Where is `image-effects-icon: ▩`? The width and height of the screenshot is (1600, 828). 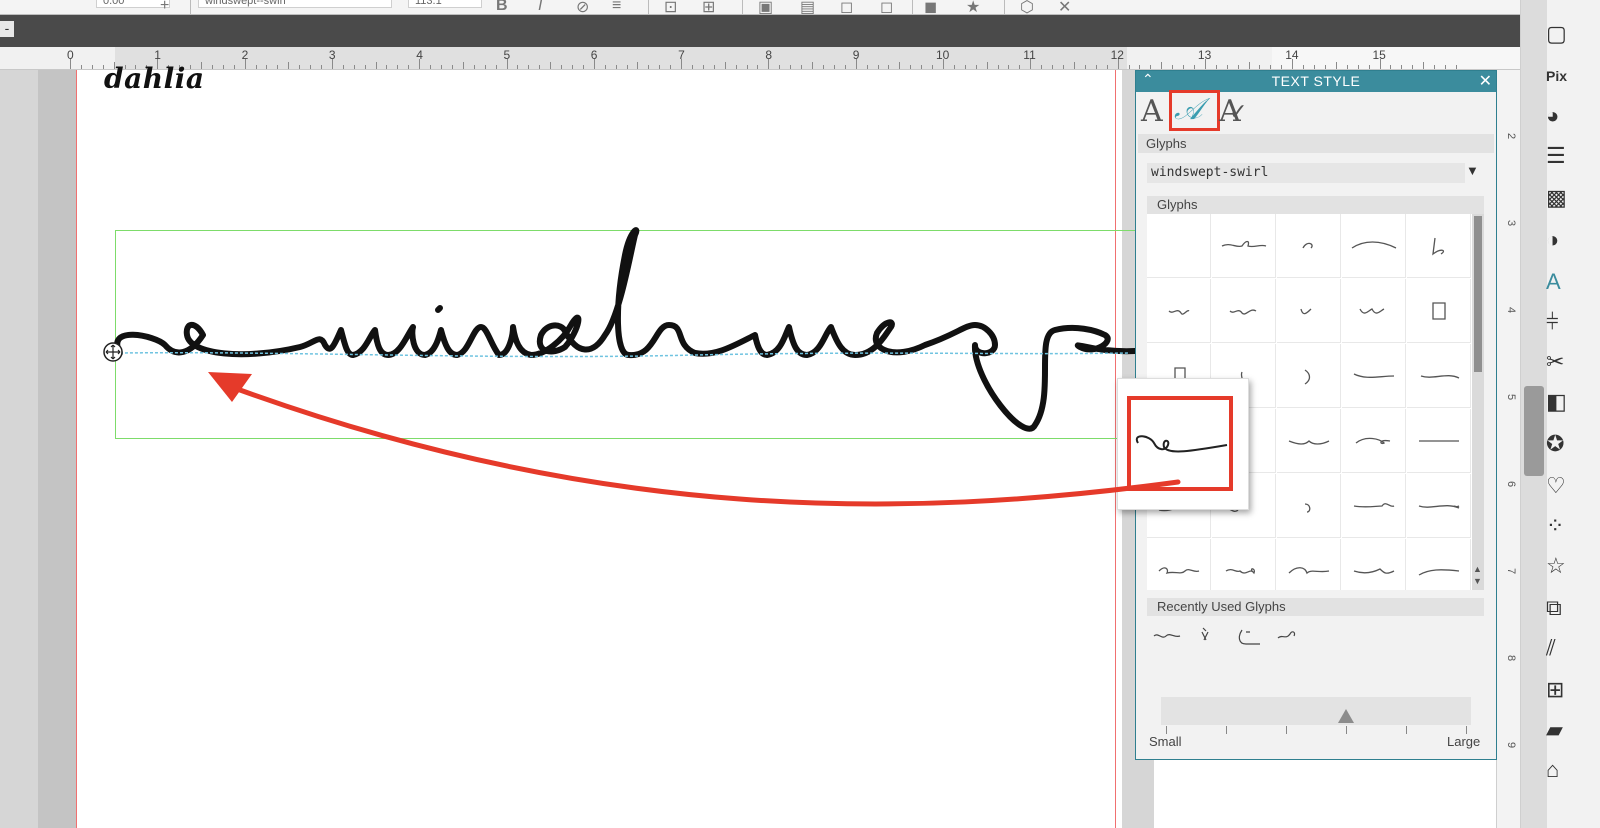 image-effects-icon: ▩ is located at coordinates (1561, 198).